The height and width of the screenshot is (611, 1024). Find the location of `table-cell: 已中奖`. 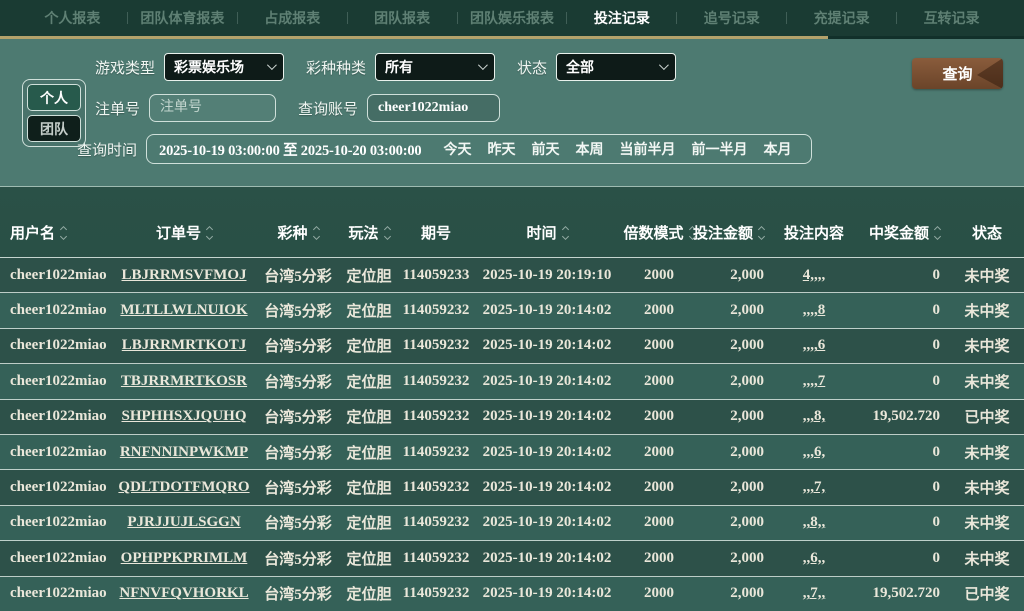

table-cell: 已中奖 is located at coordinates (987, 418).